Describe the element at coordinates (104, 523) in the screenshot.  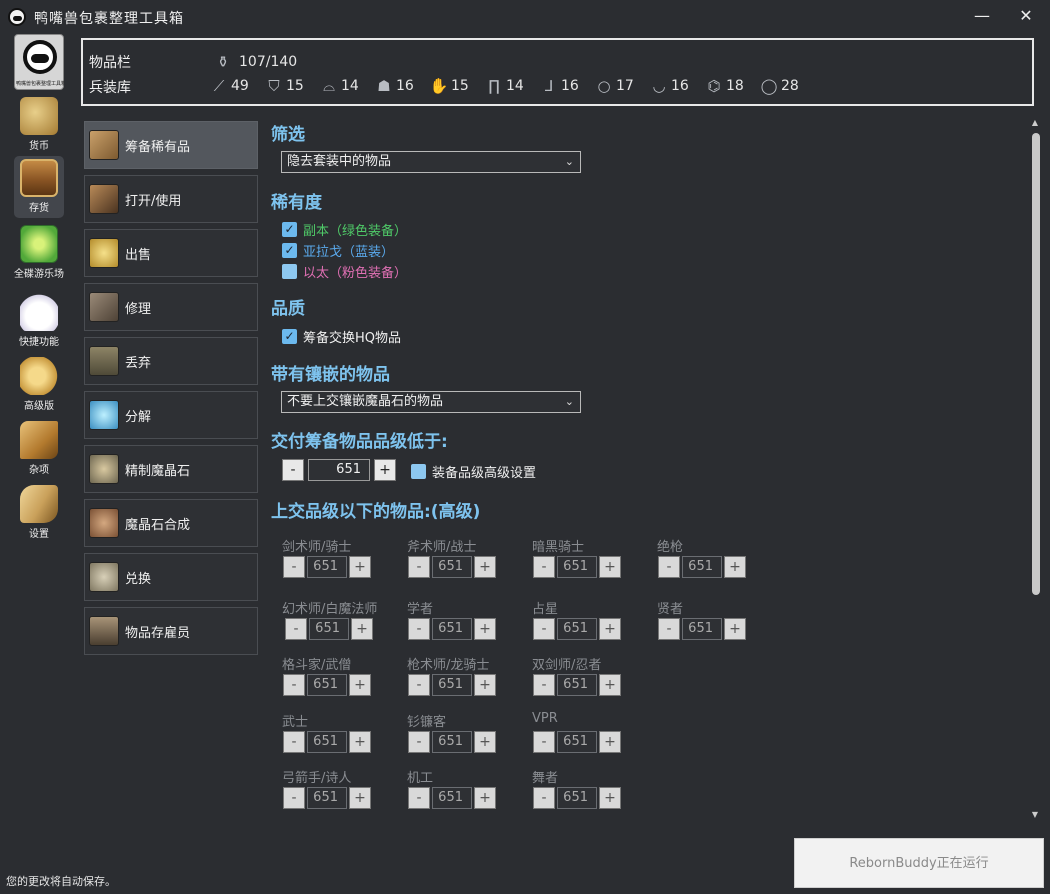
I see `materia-transmute-icon` at that location.